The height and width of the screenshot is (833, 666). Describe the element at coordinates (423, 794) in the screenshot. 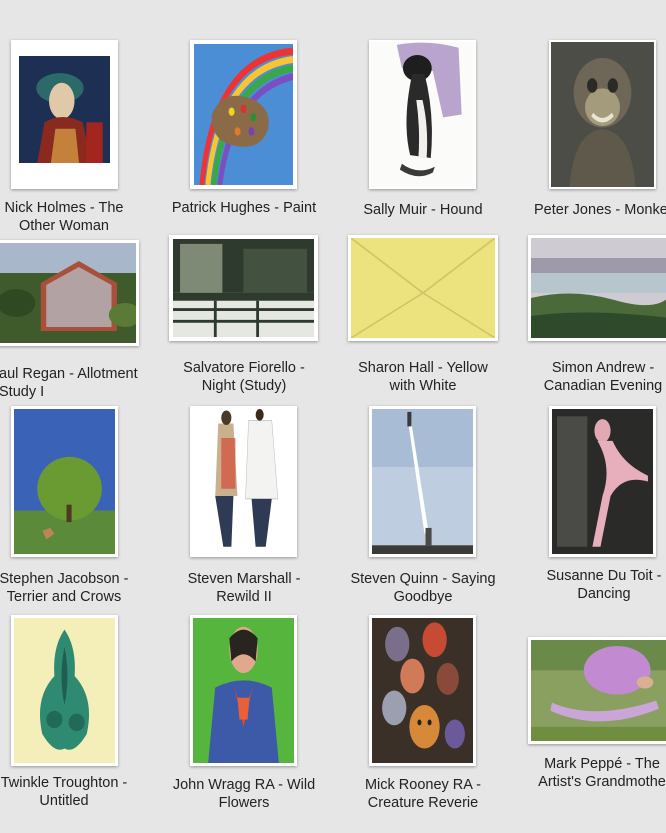

I see `artwork-caption: Mick Rooney RA - Creature Reverie` at that location.